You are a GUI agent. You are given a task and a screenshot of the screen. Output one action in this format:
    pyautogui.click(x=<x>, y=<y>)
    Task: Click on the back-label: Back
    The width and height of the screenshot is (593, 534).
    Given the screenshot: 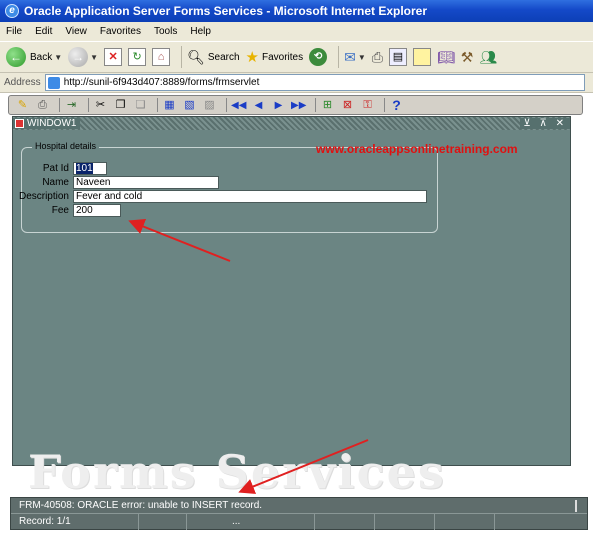 What is the action you would take?
    pyautogui.click(x=41, y=57)
    